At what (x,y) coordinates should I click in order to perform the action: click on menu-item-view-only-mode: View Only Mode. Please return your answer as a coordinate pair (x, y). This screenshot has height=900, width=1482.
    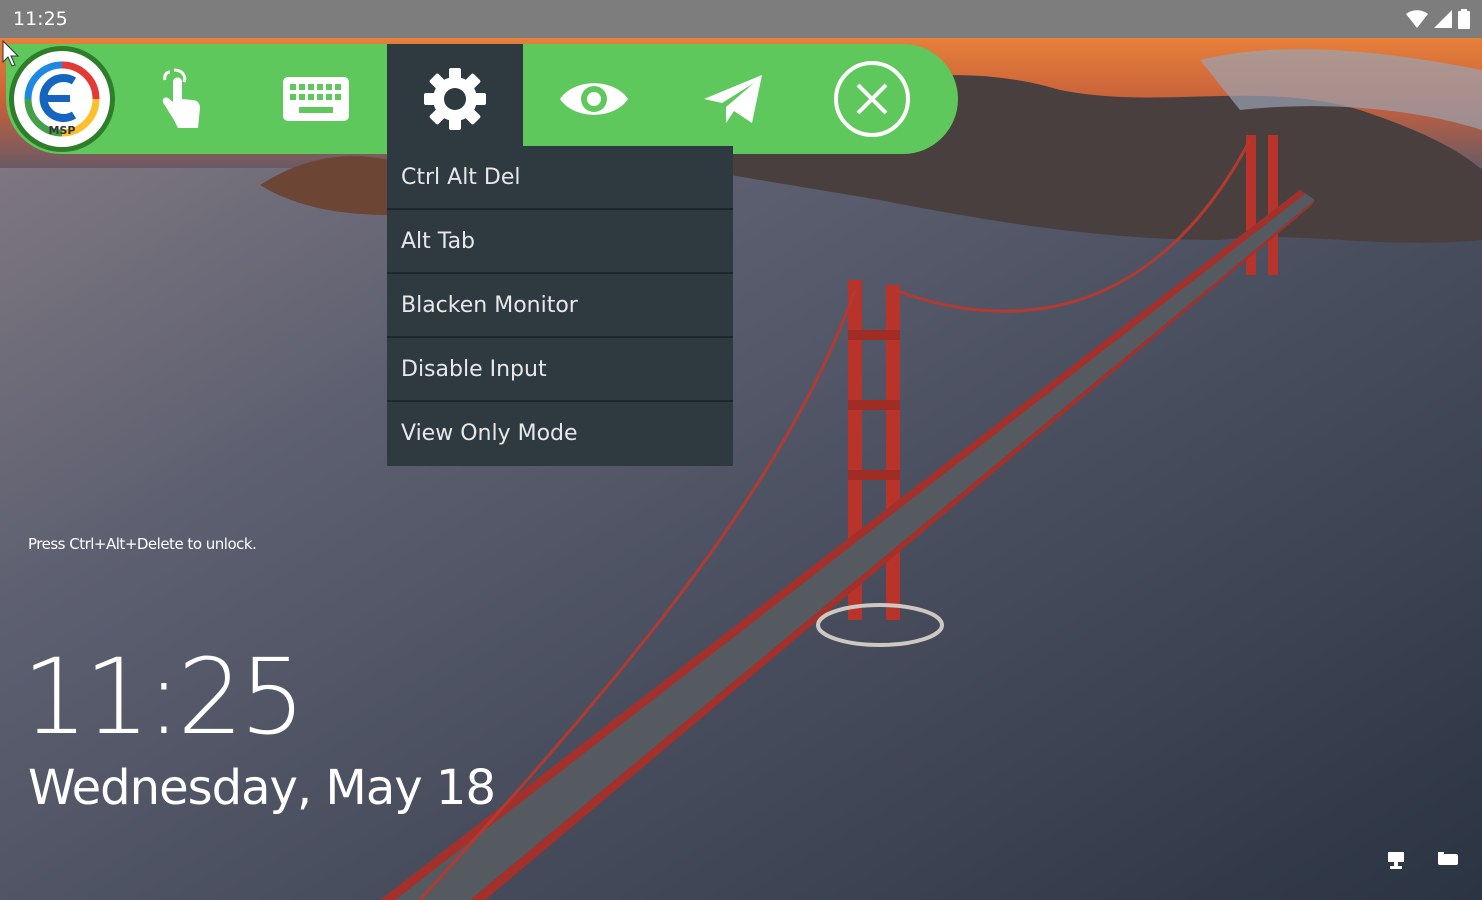
    Looking at the image, I should click on (560, 434).